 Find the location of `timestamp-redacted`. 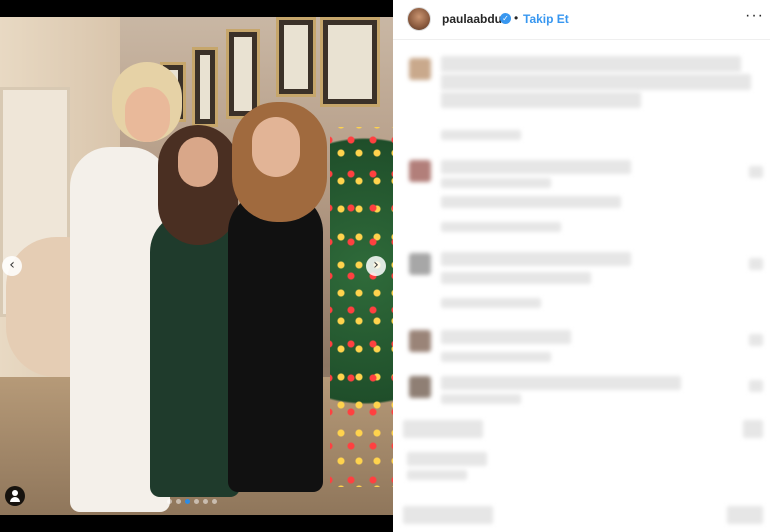

timestamp-redacted is located at coordinates (437, 475).